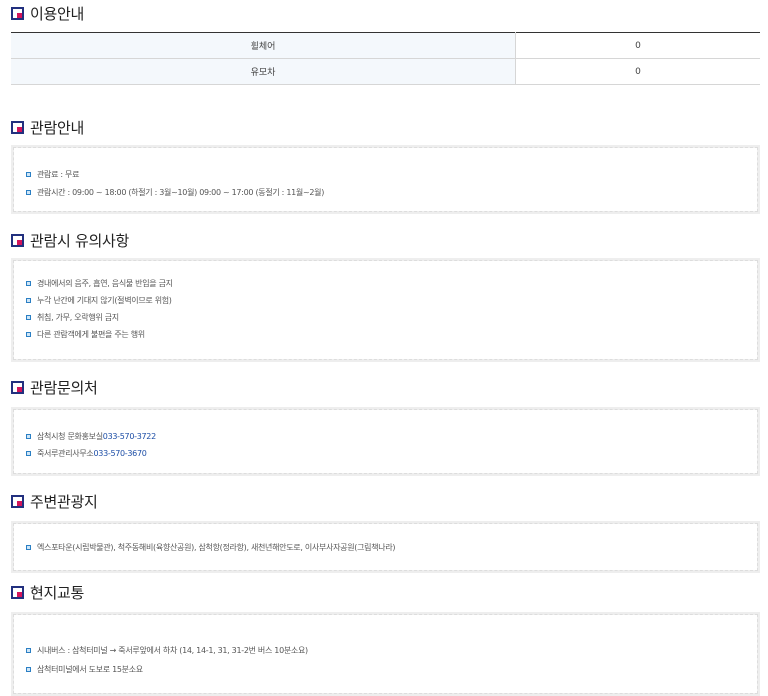  What do you see at coordinates (104, 300) in the screenshot?
I see `list-item-text: 누각 난간에 기대지 않기(절벽이므로 위험)` at bounding box center [104, 300].